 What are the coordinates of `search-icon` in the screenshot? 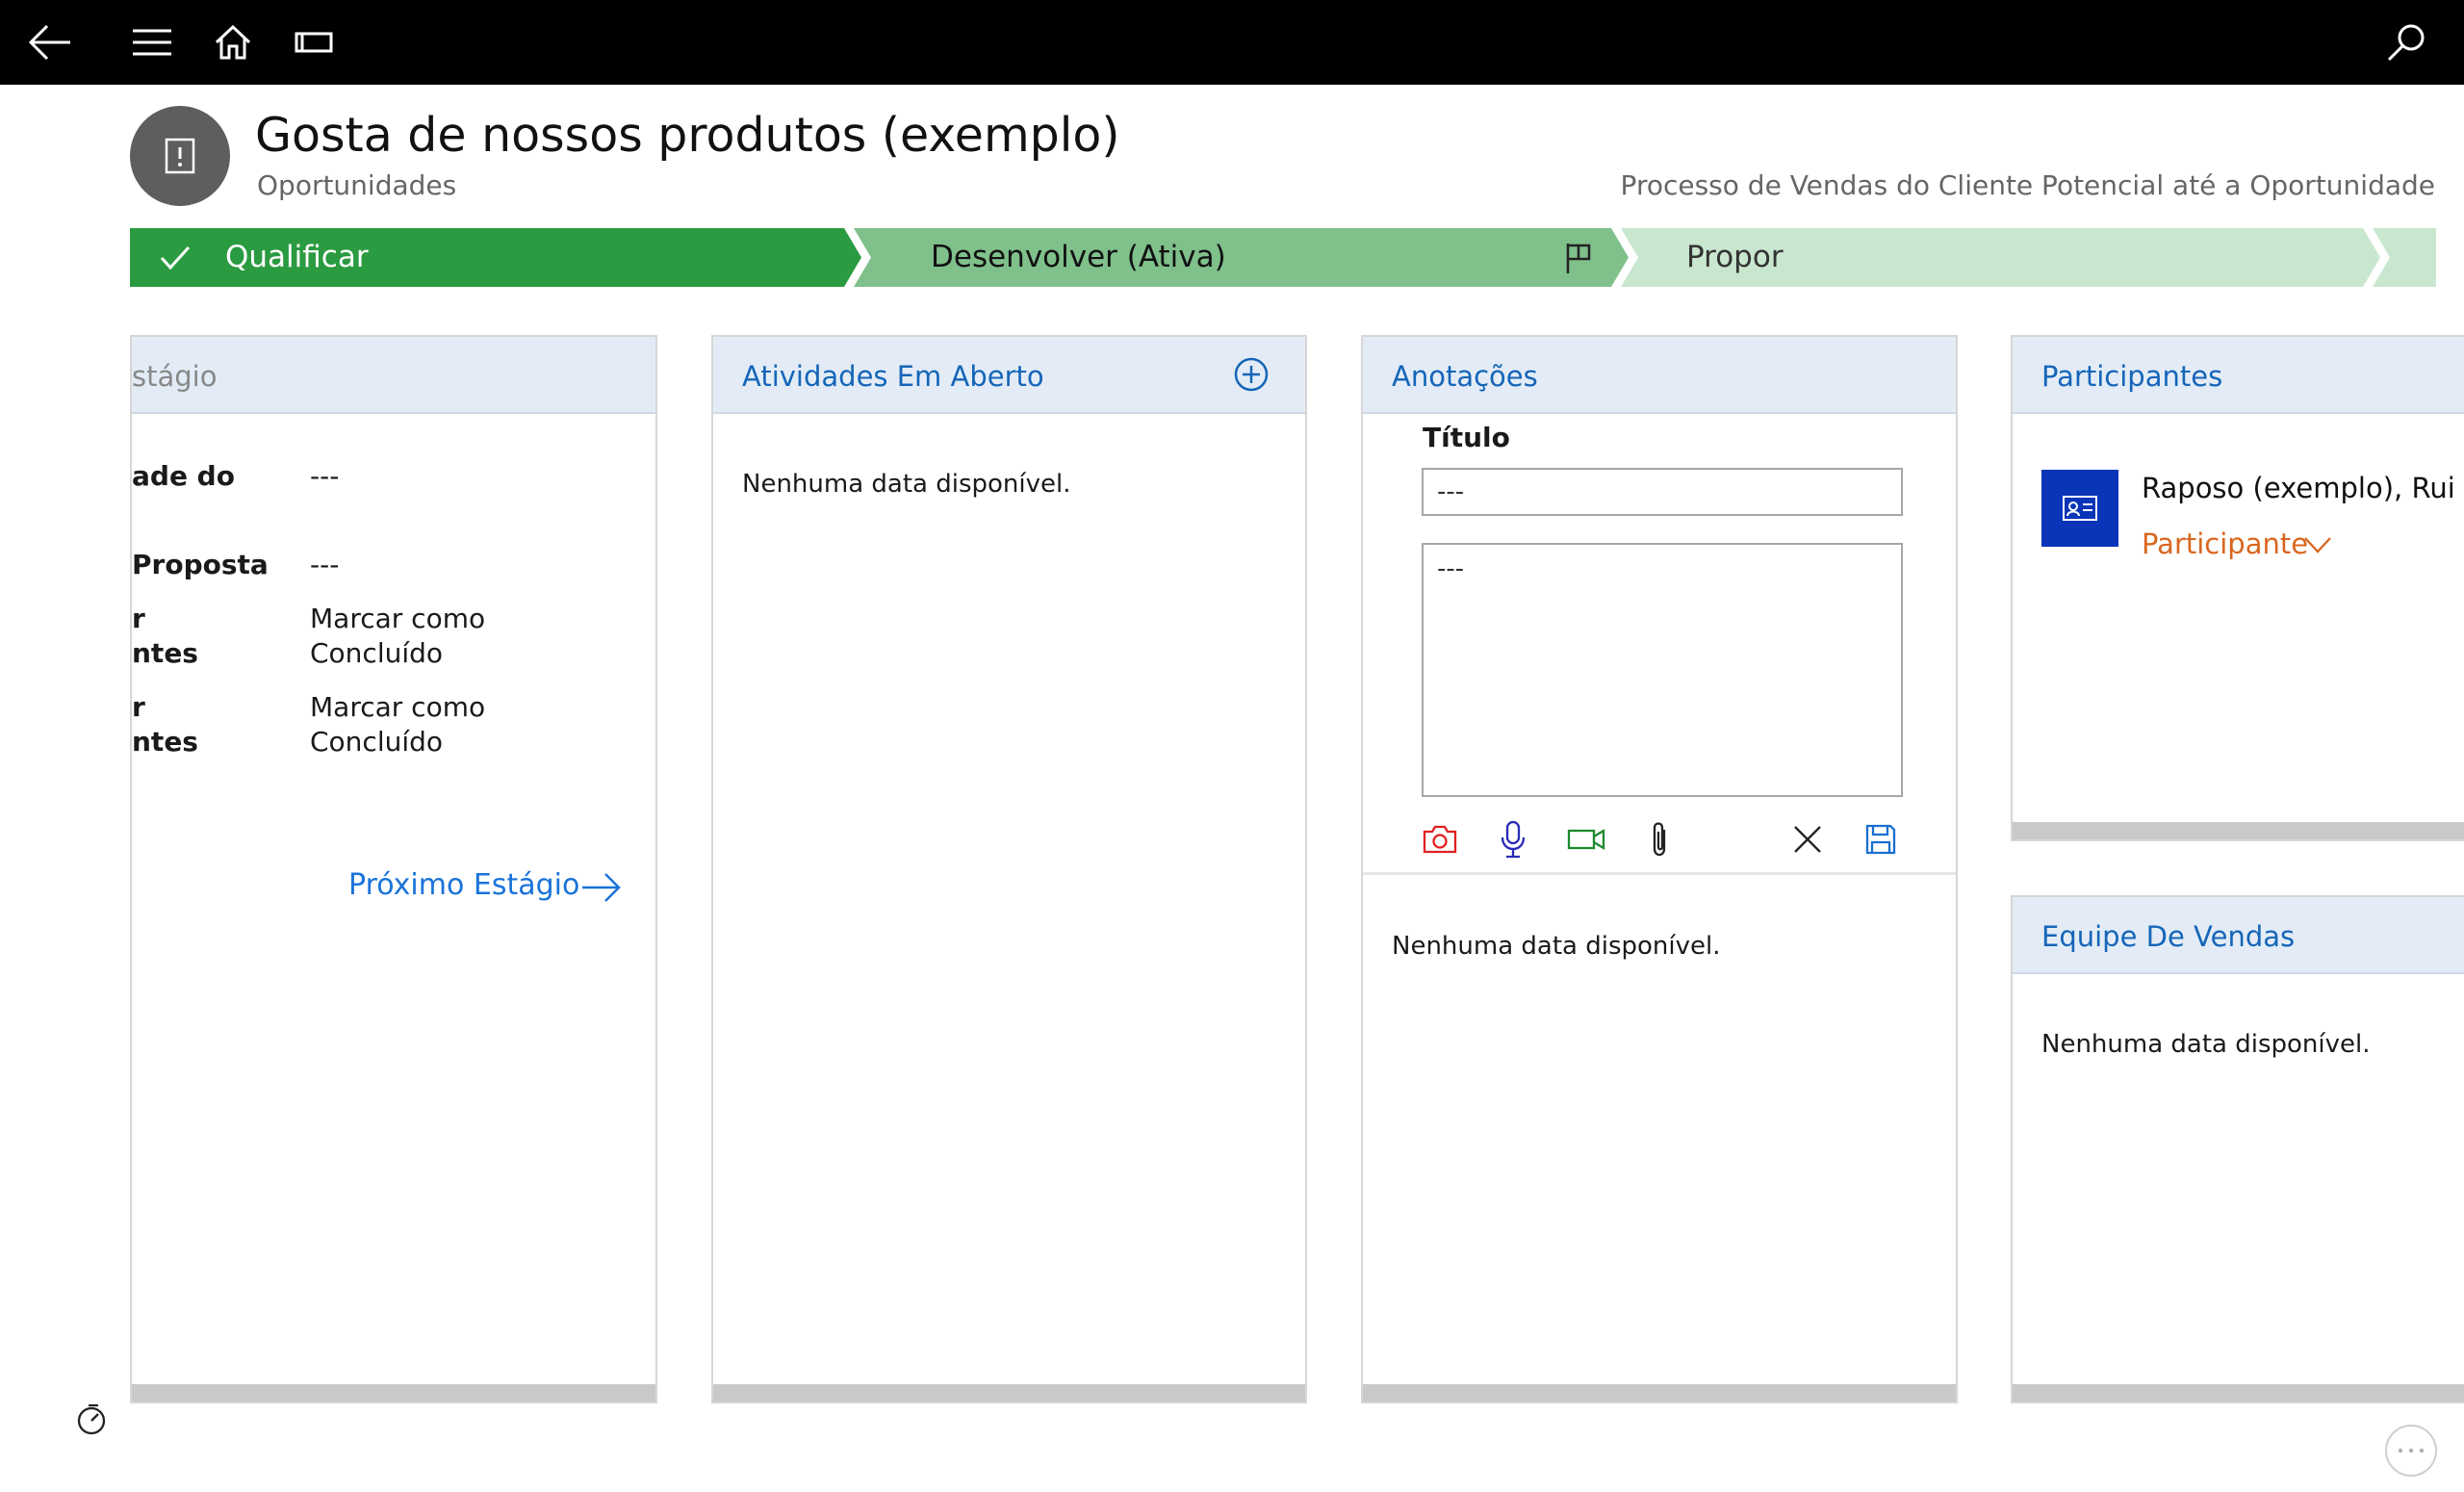 It's located at (2406, 43).